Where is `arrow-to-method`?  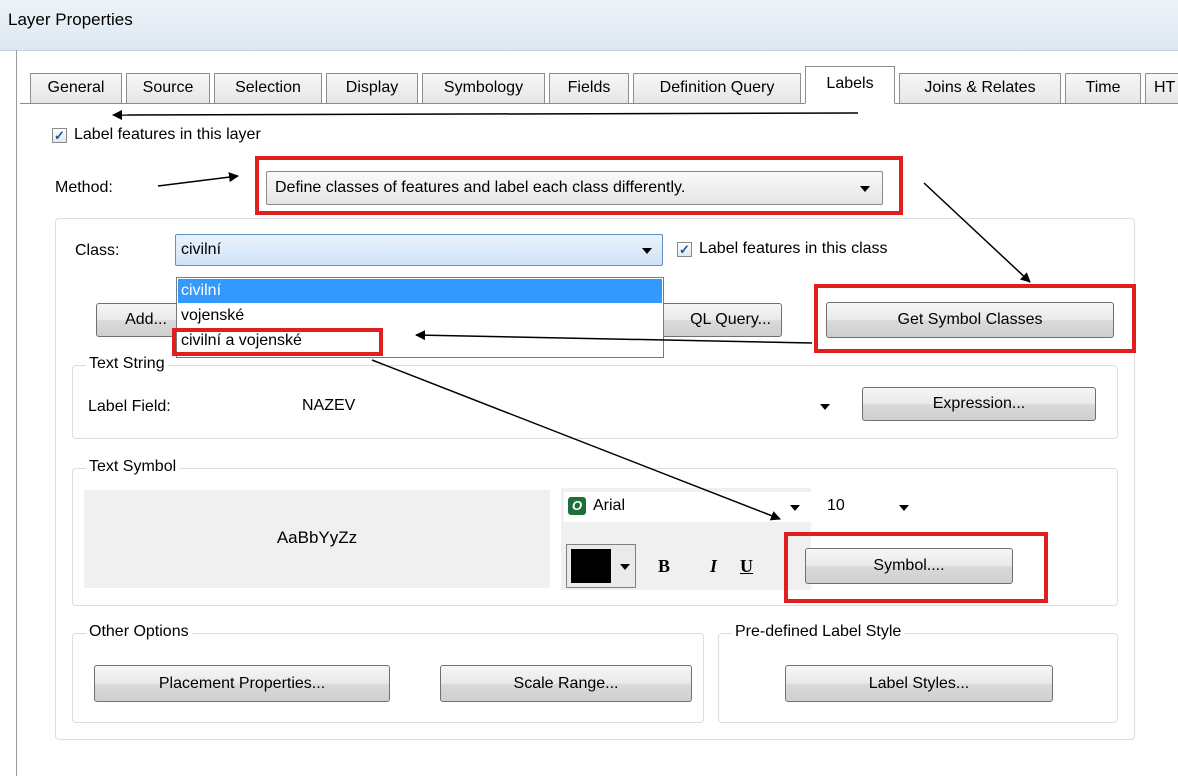 arrow-to-method is located at coordinates (198, 179).